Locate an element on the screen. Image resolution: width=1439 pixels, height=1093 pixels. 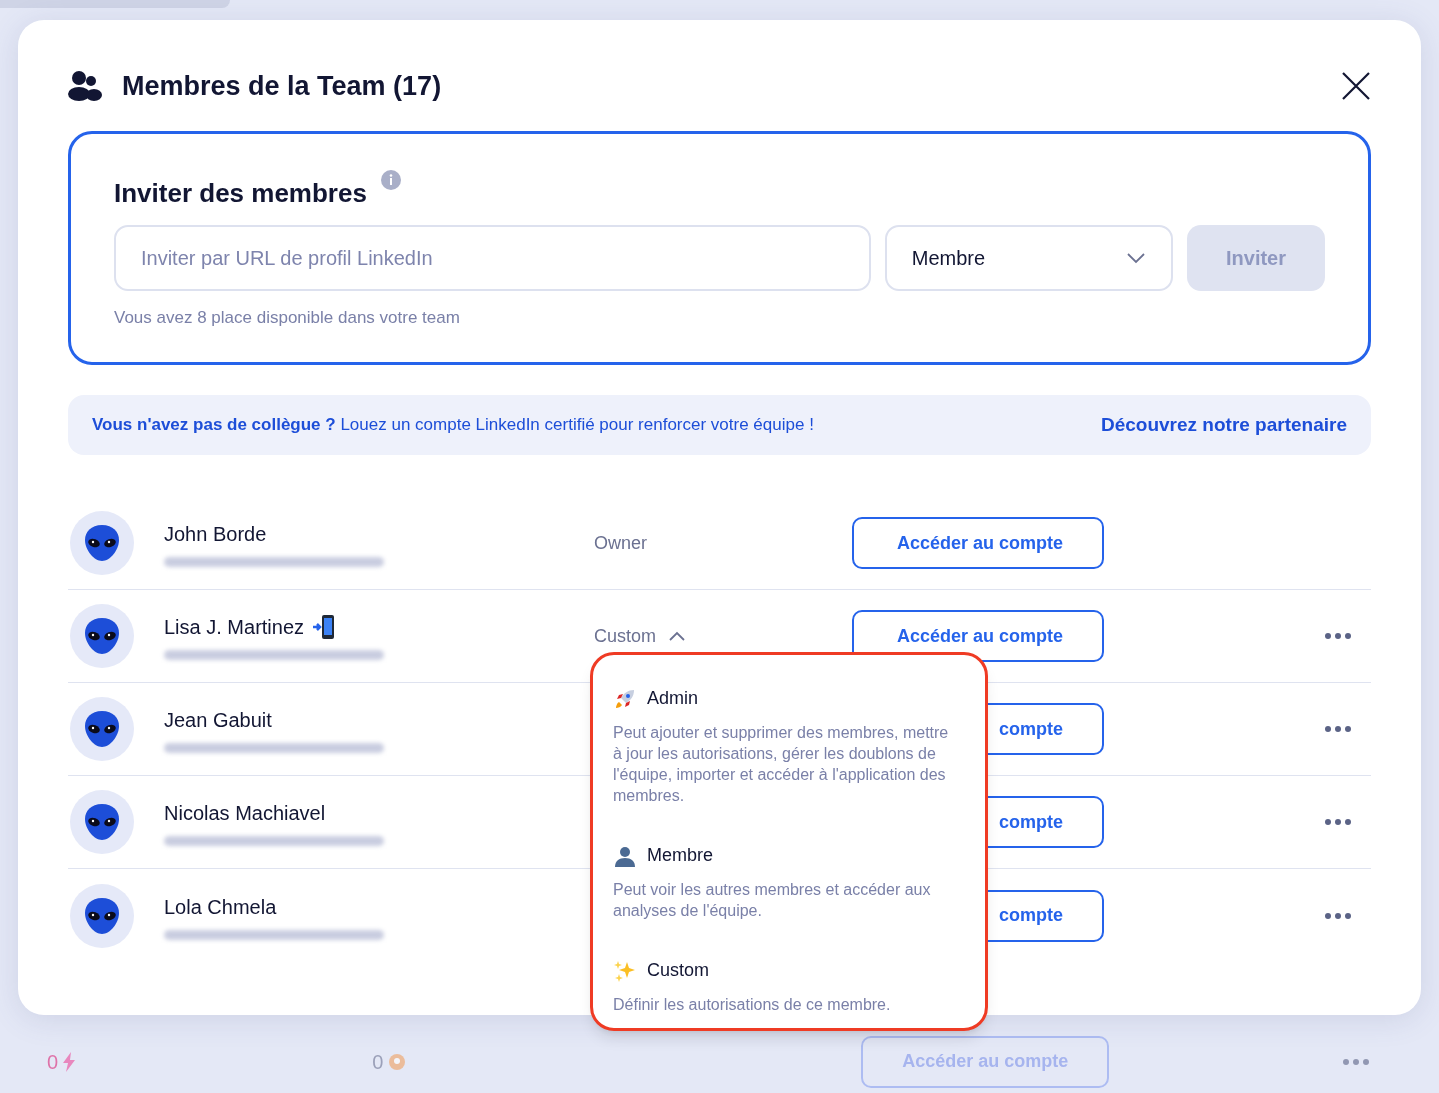
member-name: Jean Gabuit is located at coordinates (218, 720).